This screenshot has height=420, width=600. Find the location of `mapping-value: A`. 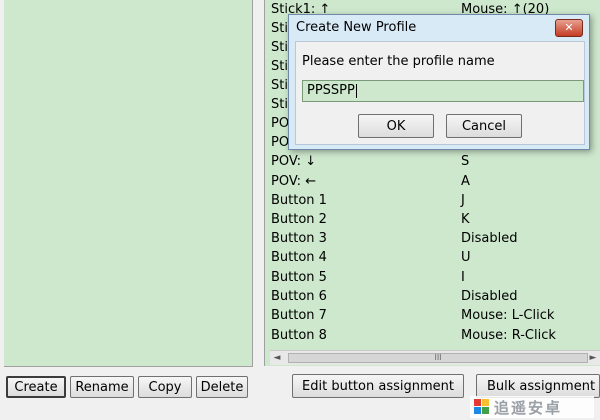

mapping-value: A is located at coordinates (465, 181).